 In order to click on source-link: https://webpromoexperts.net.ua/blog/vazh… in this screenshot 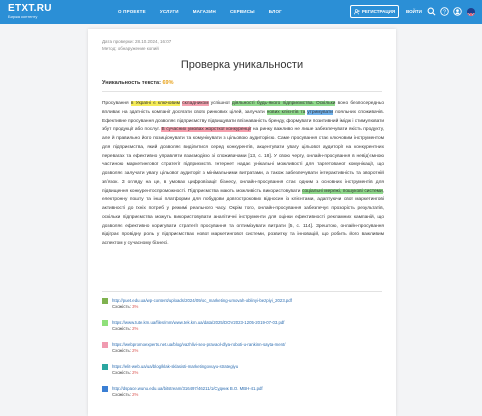, I will do `click(198, 344)`.